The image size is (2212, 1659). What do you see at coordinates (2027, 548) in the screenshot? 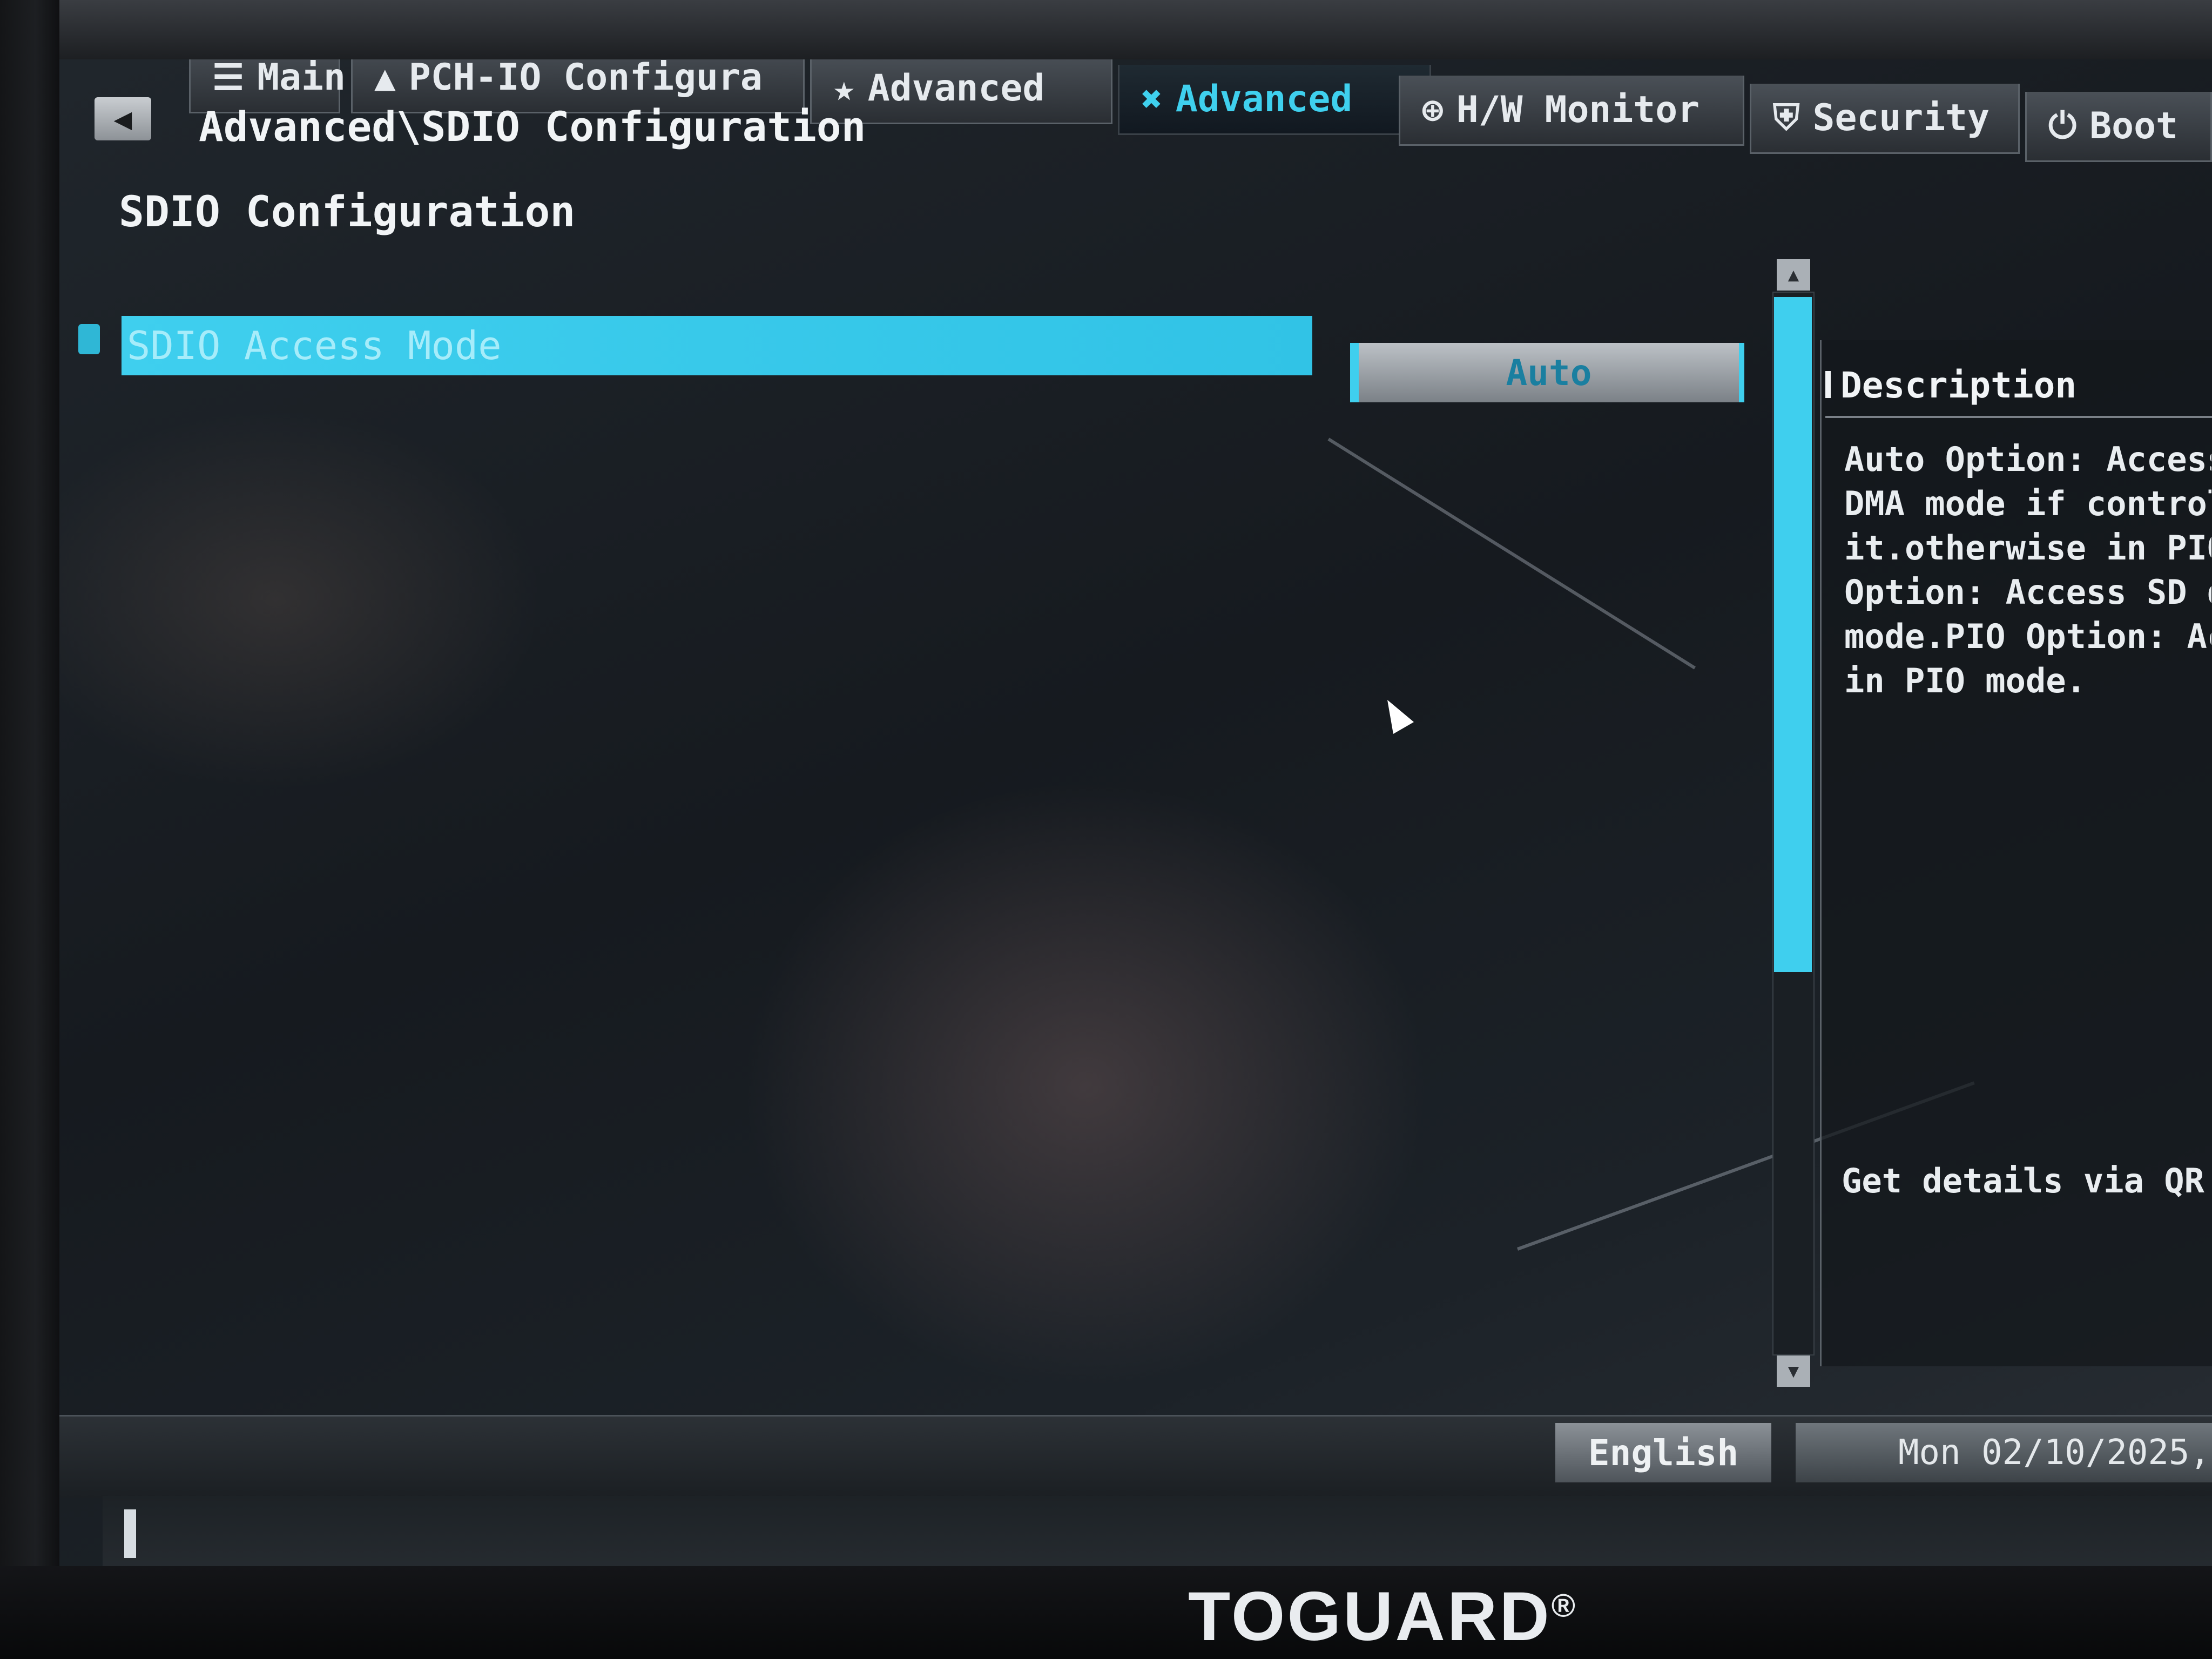
I see `description-line: it.otherwise in PIO m` at bounding box center [2027, 548].